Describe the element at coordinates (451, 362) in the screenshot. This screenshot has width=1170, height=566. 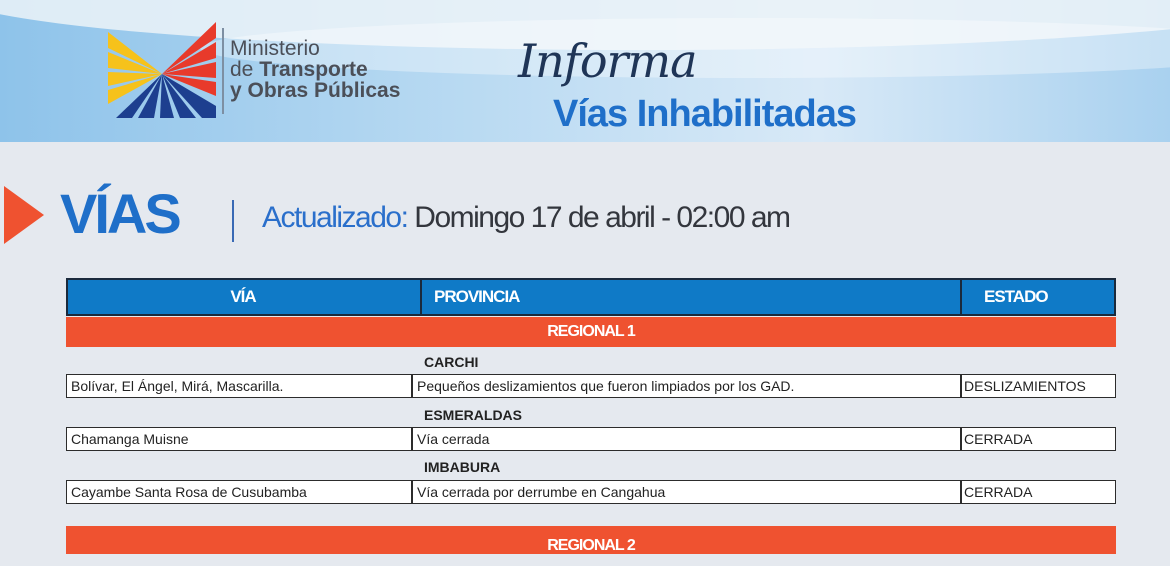
I see `province-label: CARCHI` at that location.